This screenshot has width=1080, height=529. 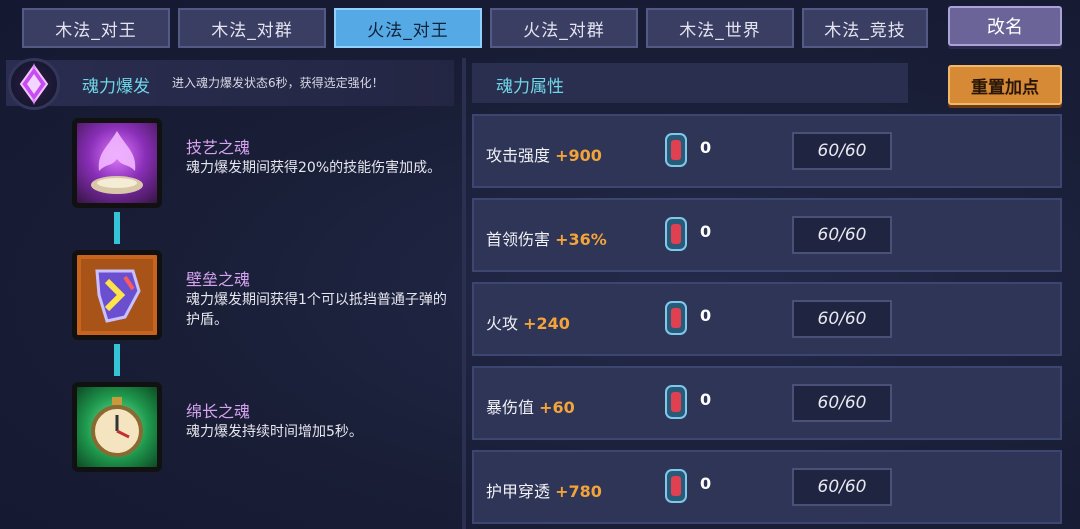 What do you see at coordinates (518, 239) in the screenshot?
I see `attribute-label: 首领伤害` at bounding box center [518, 239].